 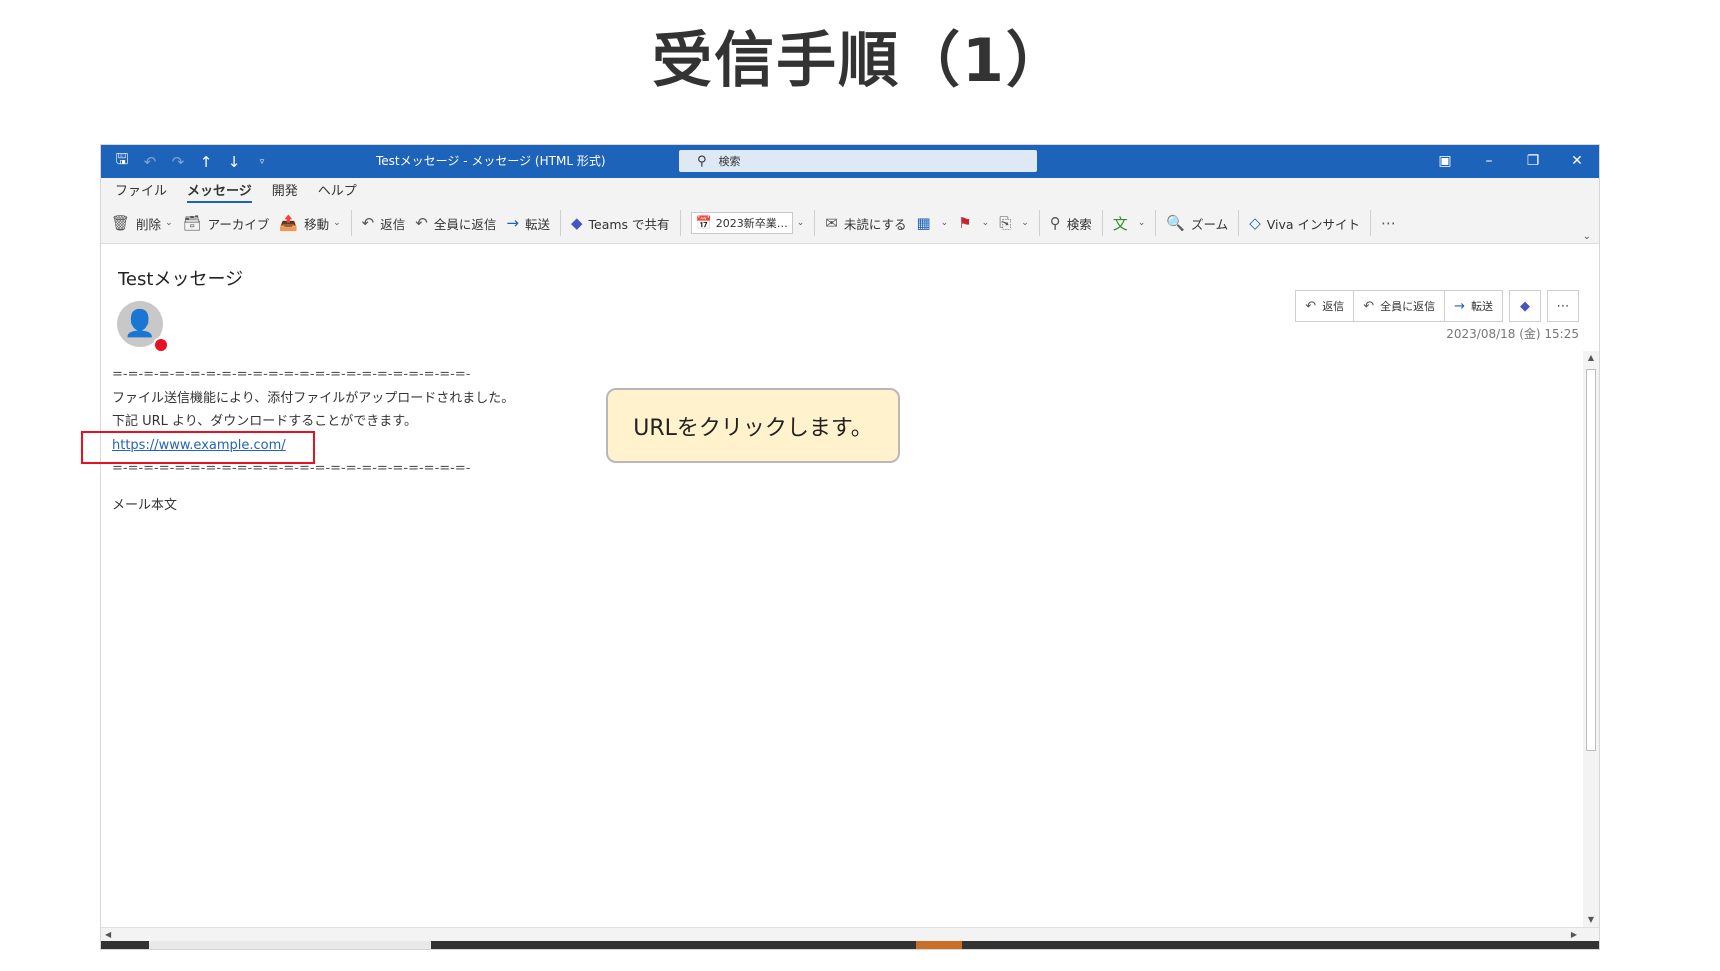 I want to click on inline-more-button: ⋯, so click(x=1563, y=306).